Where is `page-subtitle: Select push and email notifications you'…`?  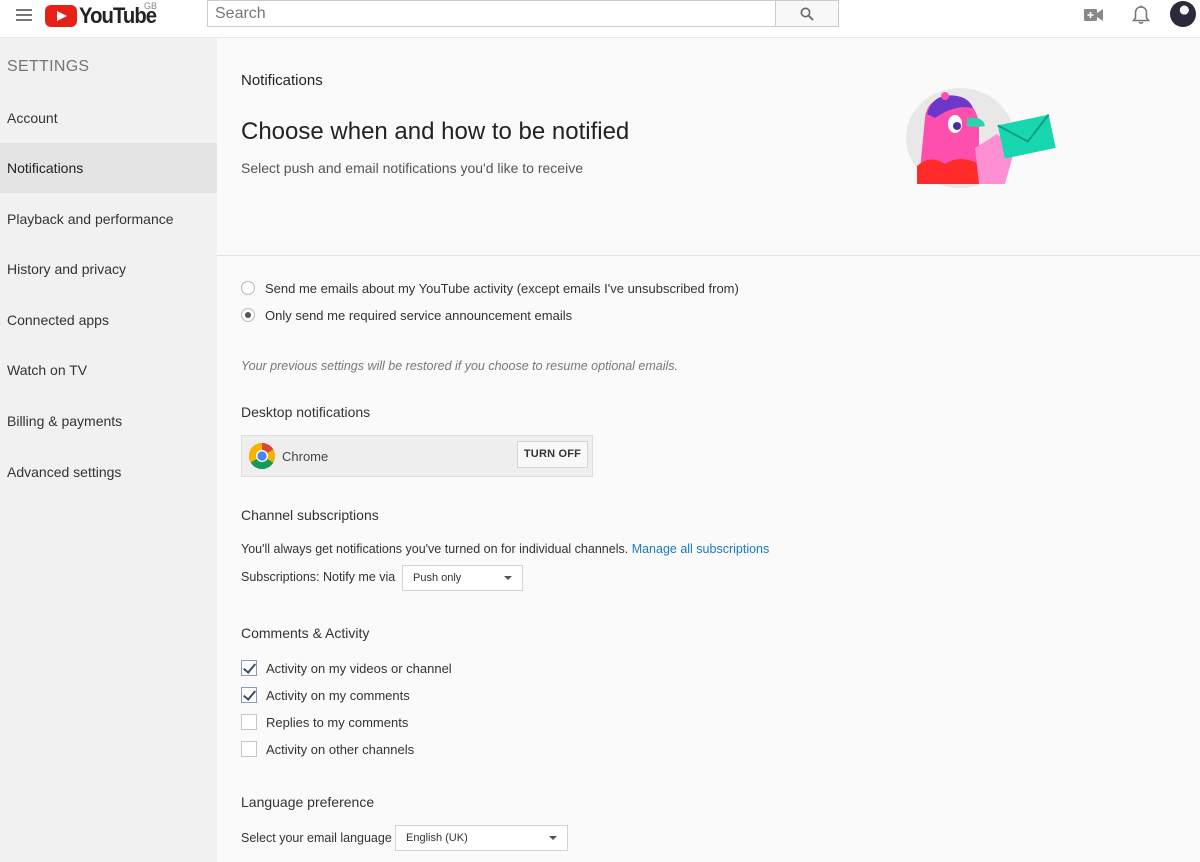 page-subtitle: Select push and email notifications you'… is located at coordinates (412, 168).